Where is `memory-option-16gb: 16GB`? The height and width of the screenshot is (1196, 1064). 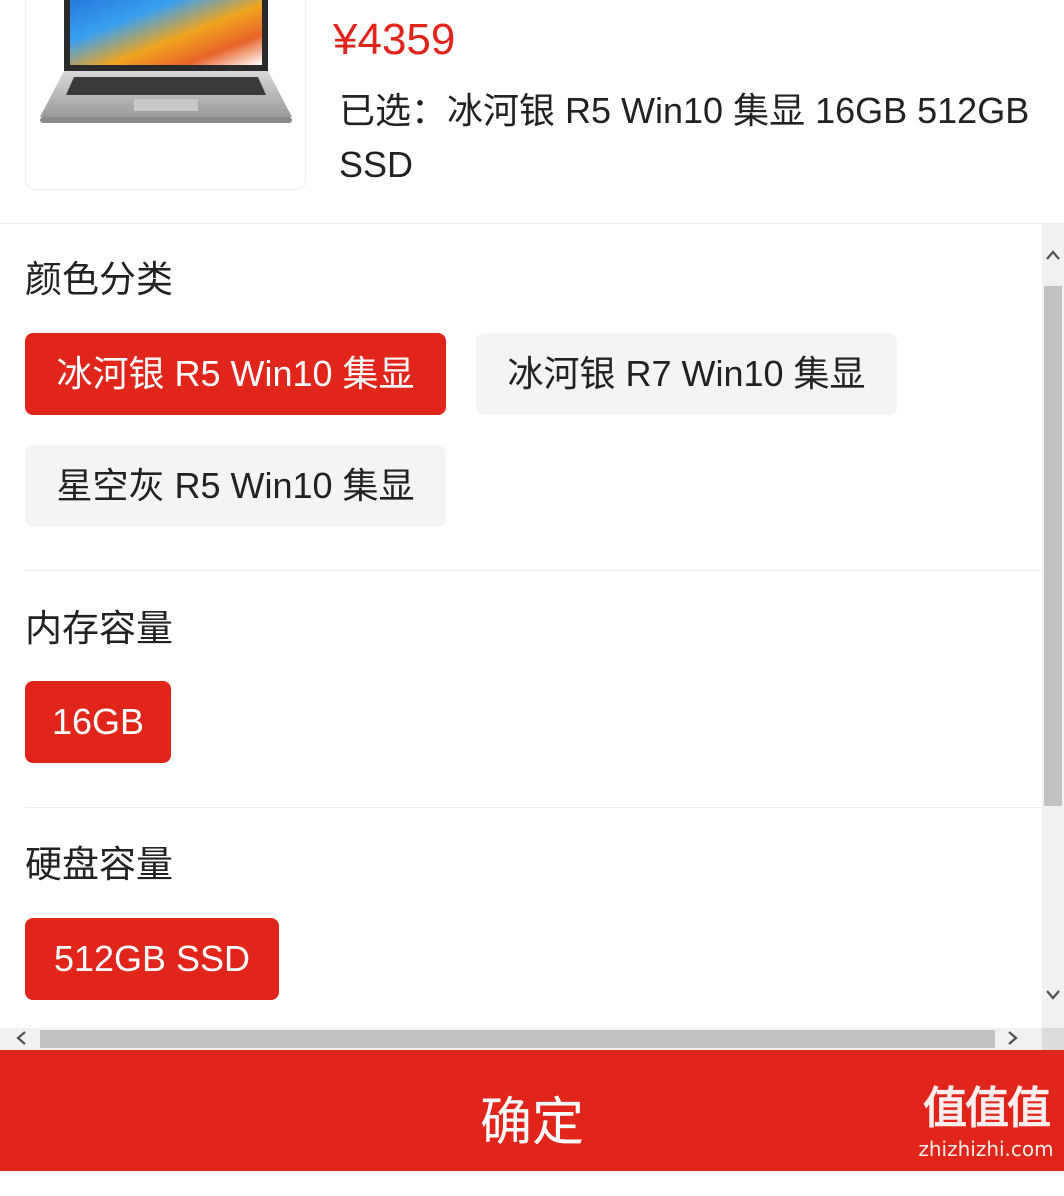
memory-option-16gb: 16GB is located at coordinates (98, 722).